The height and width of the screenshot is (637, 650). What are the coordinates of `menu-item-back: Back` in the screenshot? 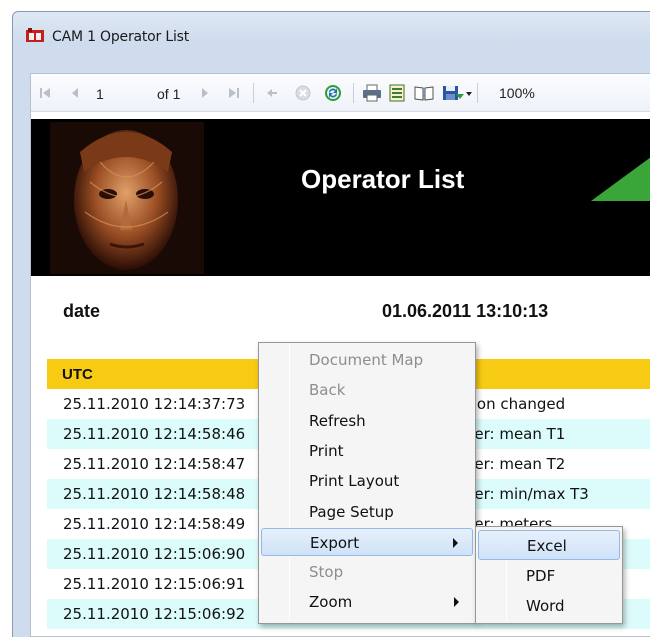 It's located at (367, 390).